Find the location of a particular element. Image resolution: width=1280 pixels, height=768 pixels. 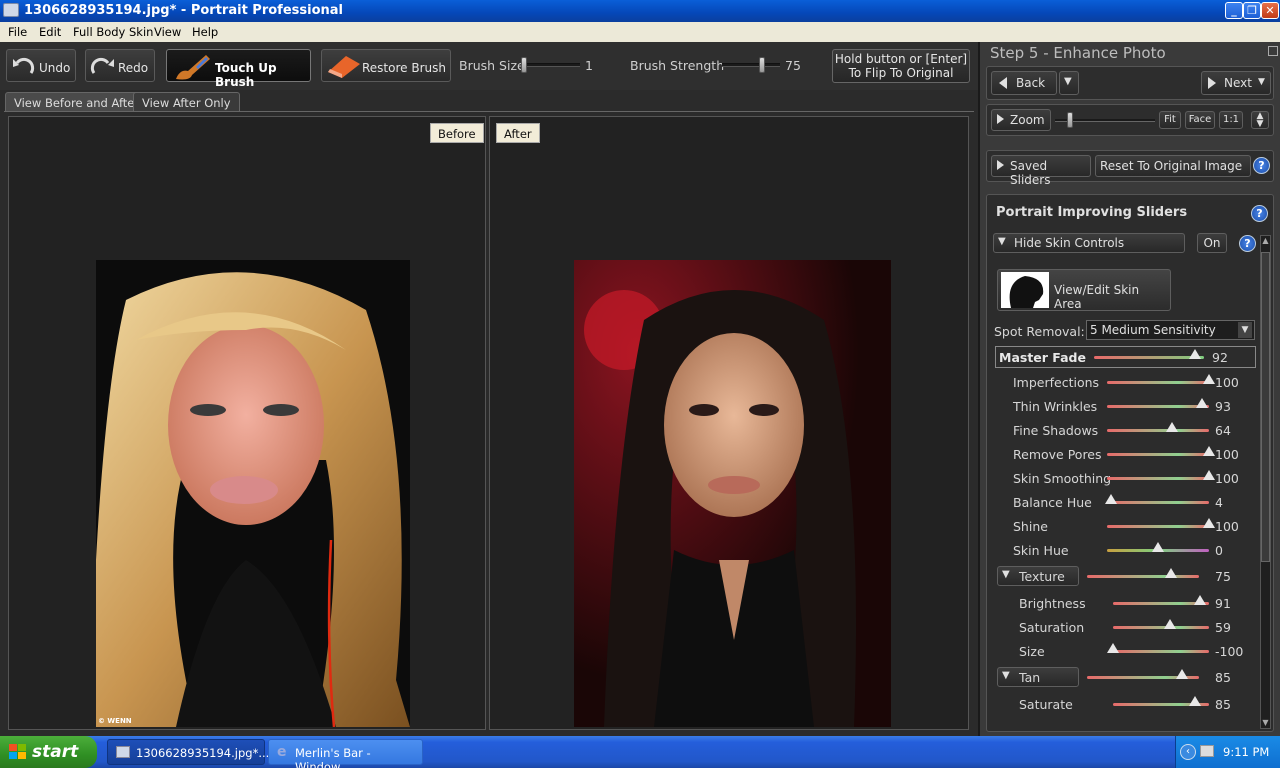

slider-value: 59 is located at coordinates (1223, 627).